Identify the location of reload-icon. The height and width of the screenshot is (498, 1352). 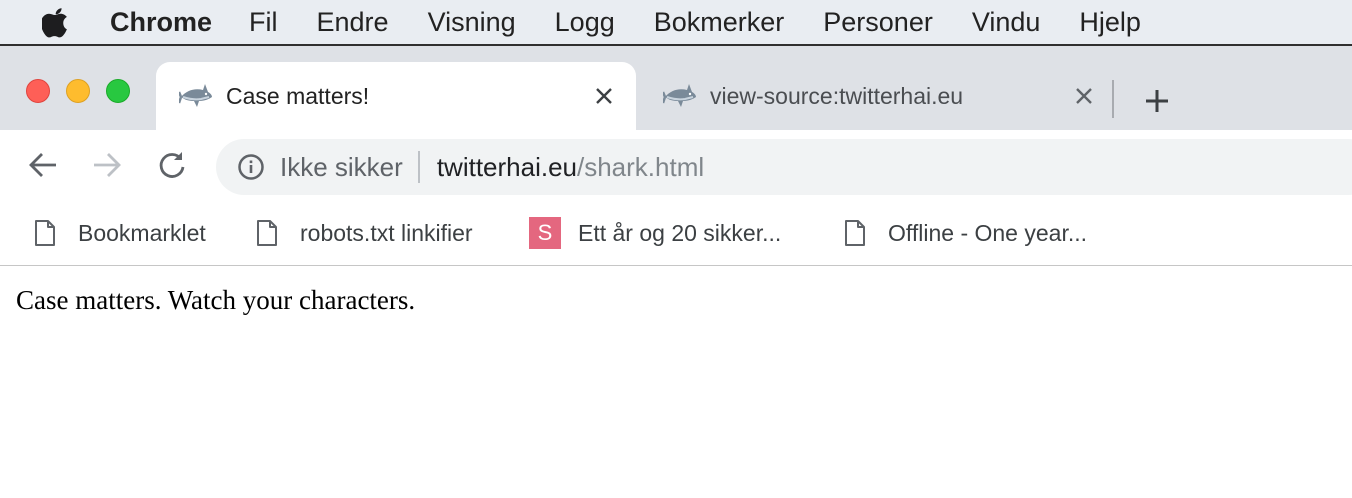
(172, 165).